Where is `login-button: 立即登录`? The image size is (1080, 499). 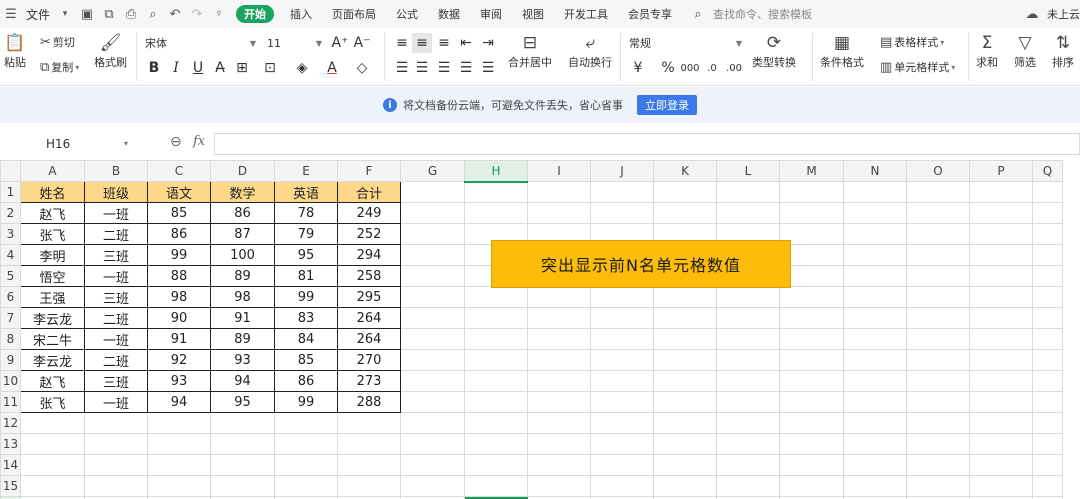
login-button: 立即登录 is located at coordinates (667, 105).